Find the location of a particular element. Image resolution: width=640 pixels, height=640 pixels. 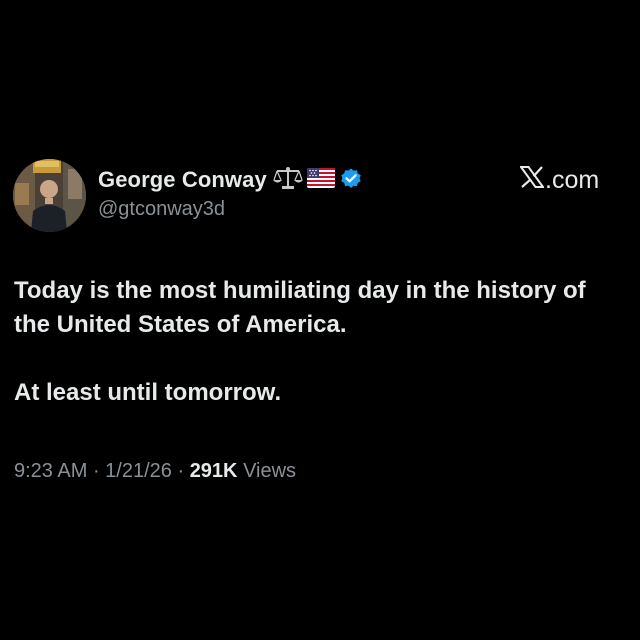

tweet-paragraph-2: At least until tomorrow. is located at coordinates (148, 392).